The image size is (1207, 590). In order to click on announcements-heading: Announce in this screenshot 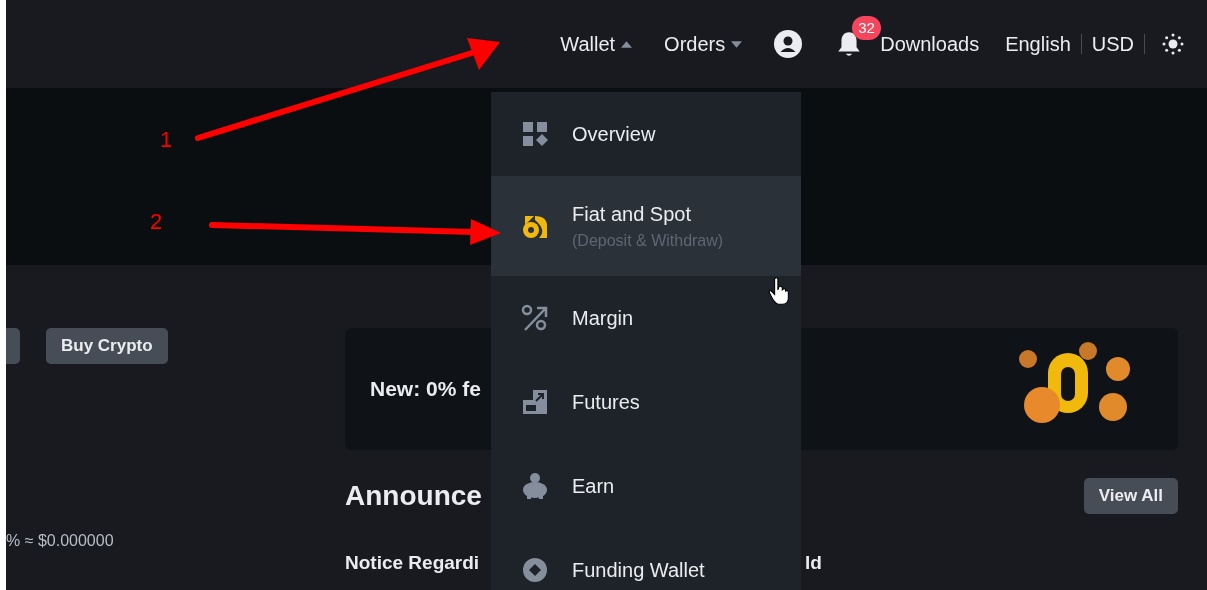, I will do `click(413, 496)`.